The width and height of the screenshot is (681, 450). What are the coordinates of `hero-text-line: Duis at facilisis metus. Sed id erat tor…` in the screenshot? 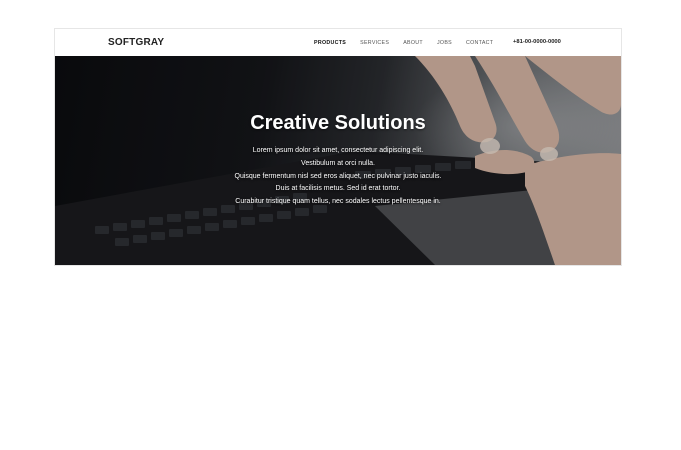 It's located at (338, 189).